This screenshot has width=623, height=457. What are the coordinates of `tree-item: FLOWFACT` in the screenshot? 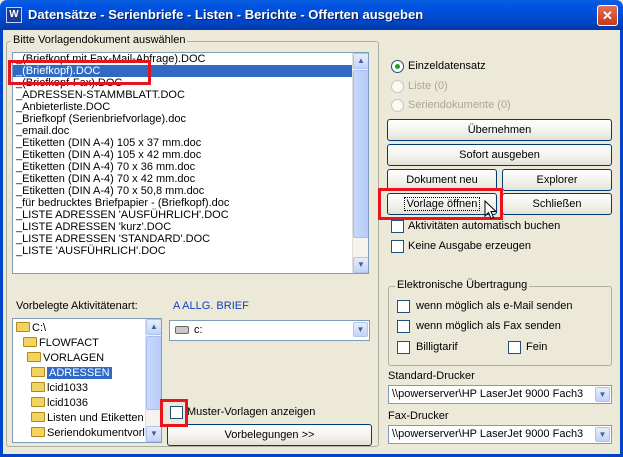 It's located at (61, 343).